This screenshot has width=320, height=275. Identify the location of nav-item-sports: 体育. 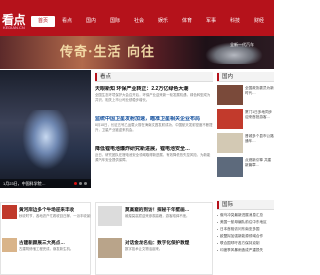
(187, 21).